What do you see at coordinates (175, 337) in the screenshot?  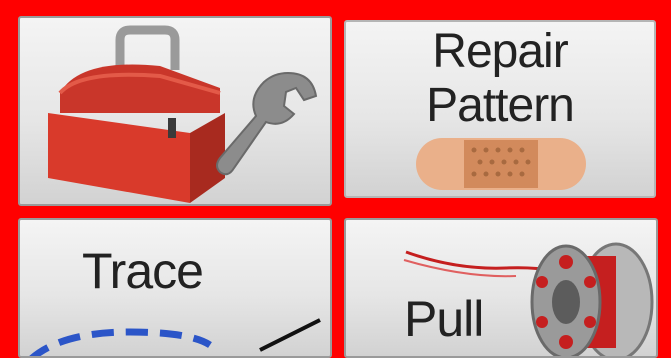 I see `dashed-curve-icon` at bounding box center [175, 337].